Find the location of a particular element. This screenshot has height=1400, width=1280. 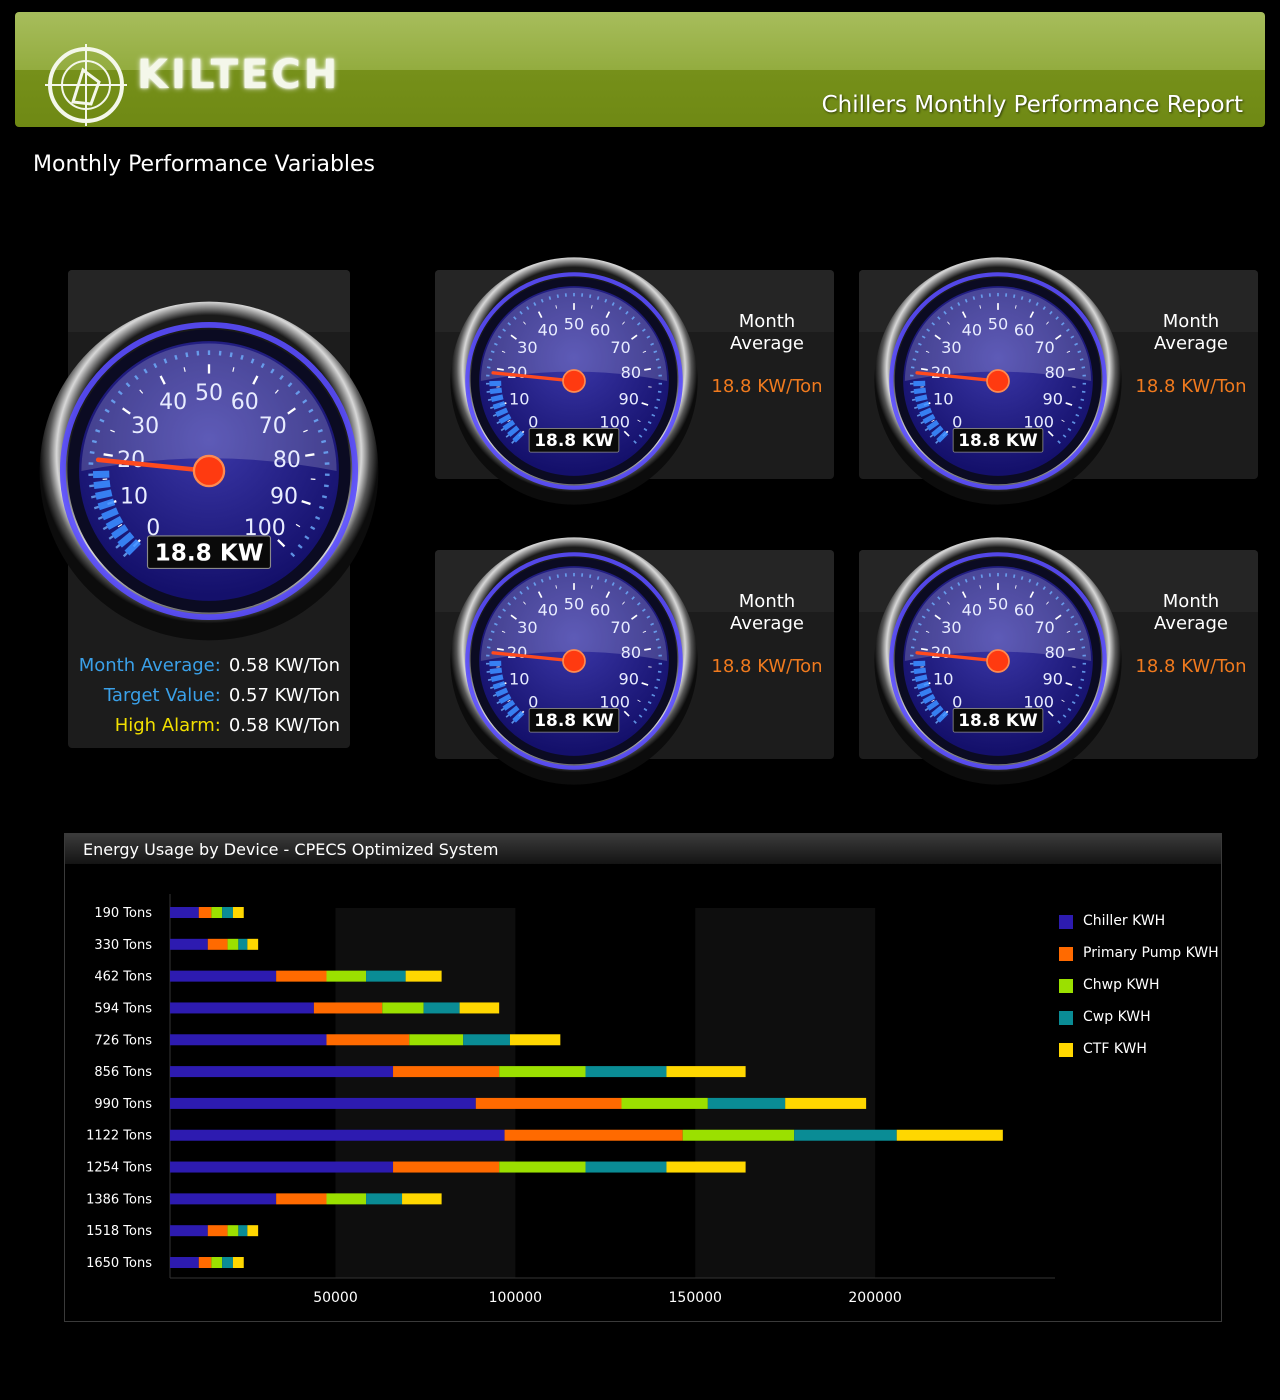

x-tick-label: 100000 is located at coordinates (515, 1298).